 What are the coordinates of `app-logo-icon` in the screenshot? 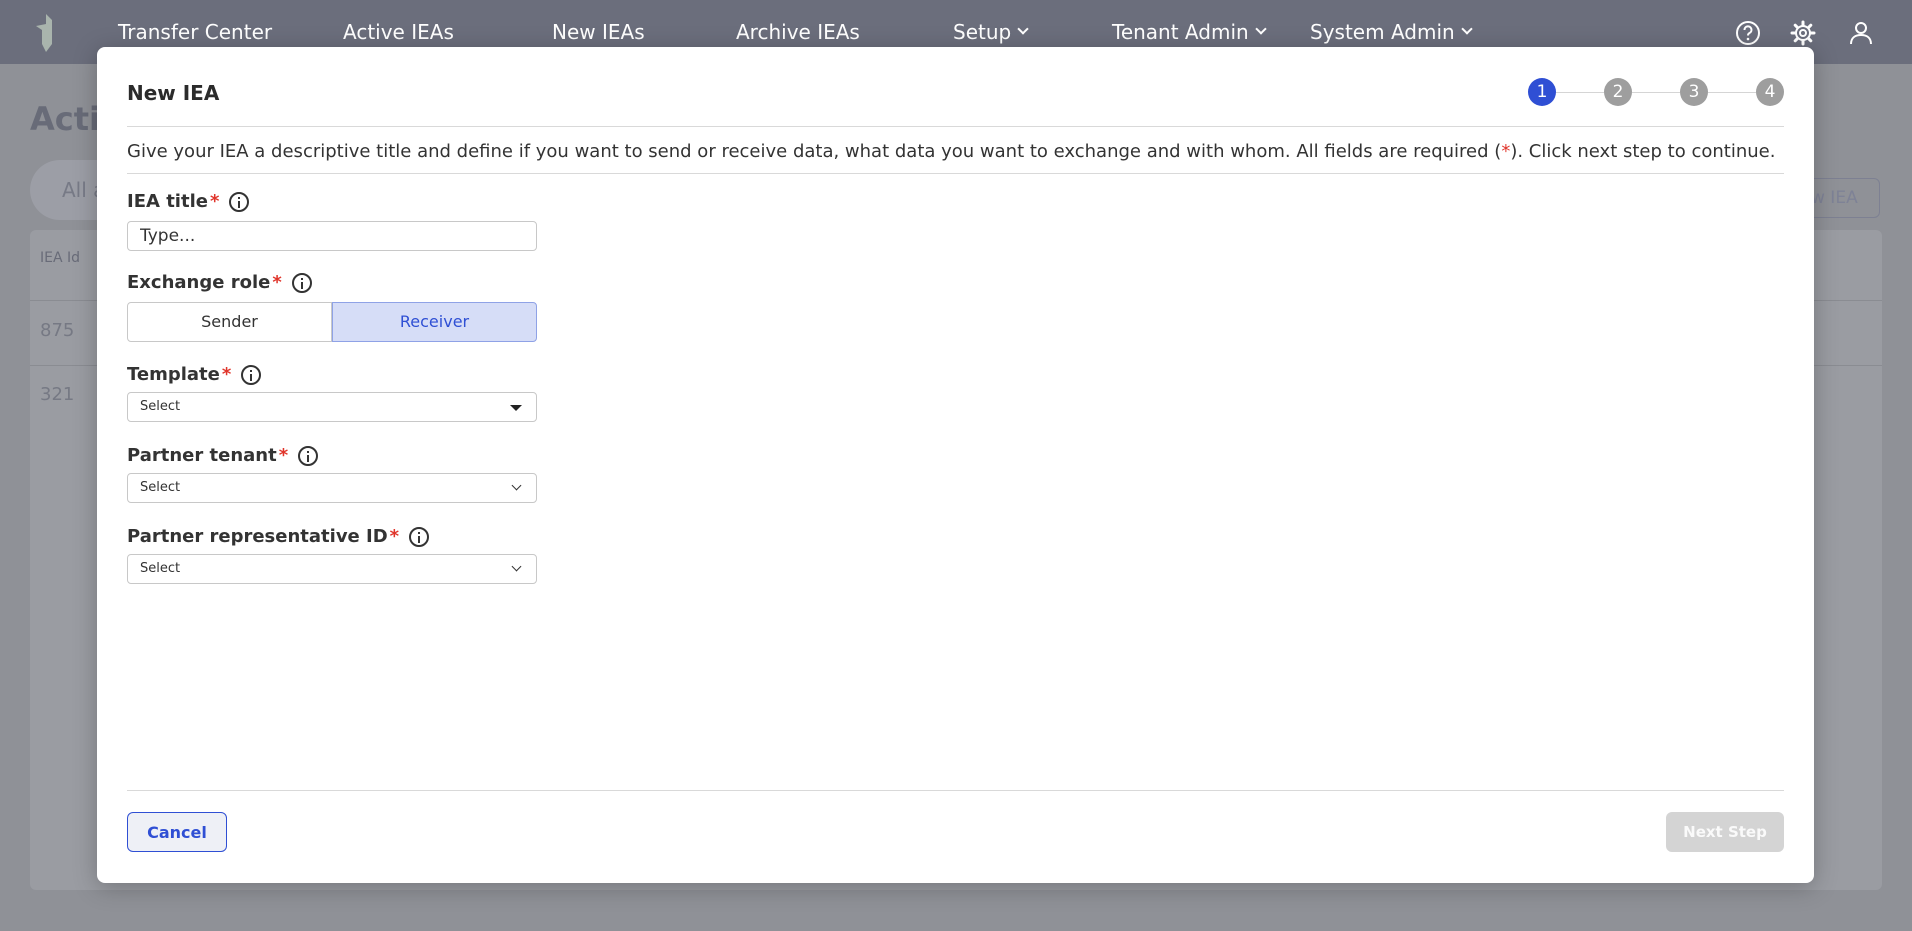 It's located at (47, 33).